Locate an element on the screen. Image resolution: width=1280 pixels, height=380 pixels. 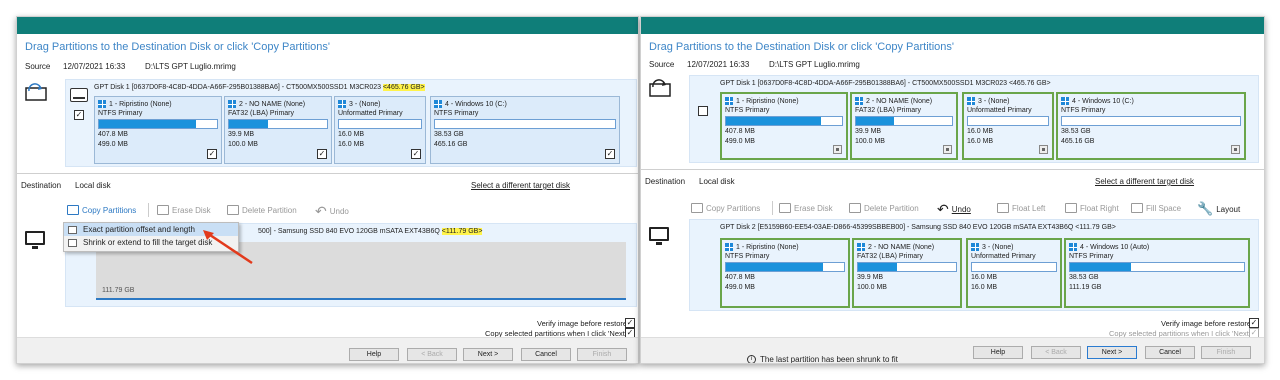
hard-disk-icon is located at coordinates (79, 95).